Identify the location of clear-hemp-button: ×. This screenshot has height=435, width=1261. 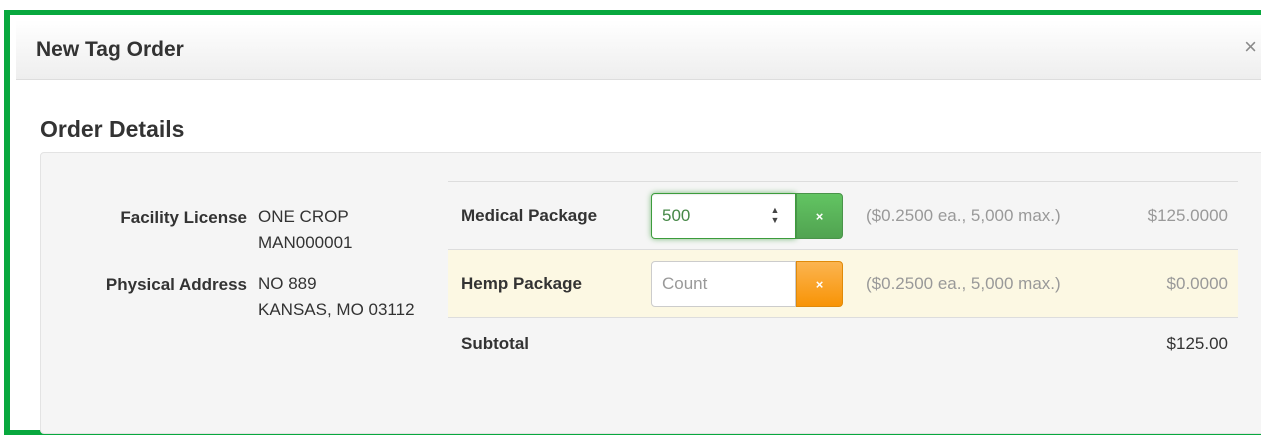
(819, 284).